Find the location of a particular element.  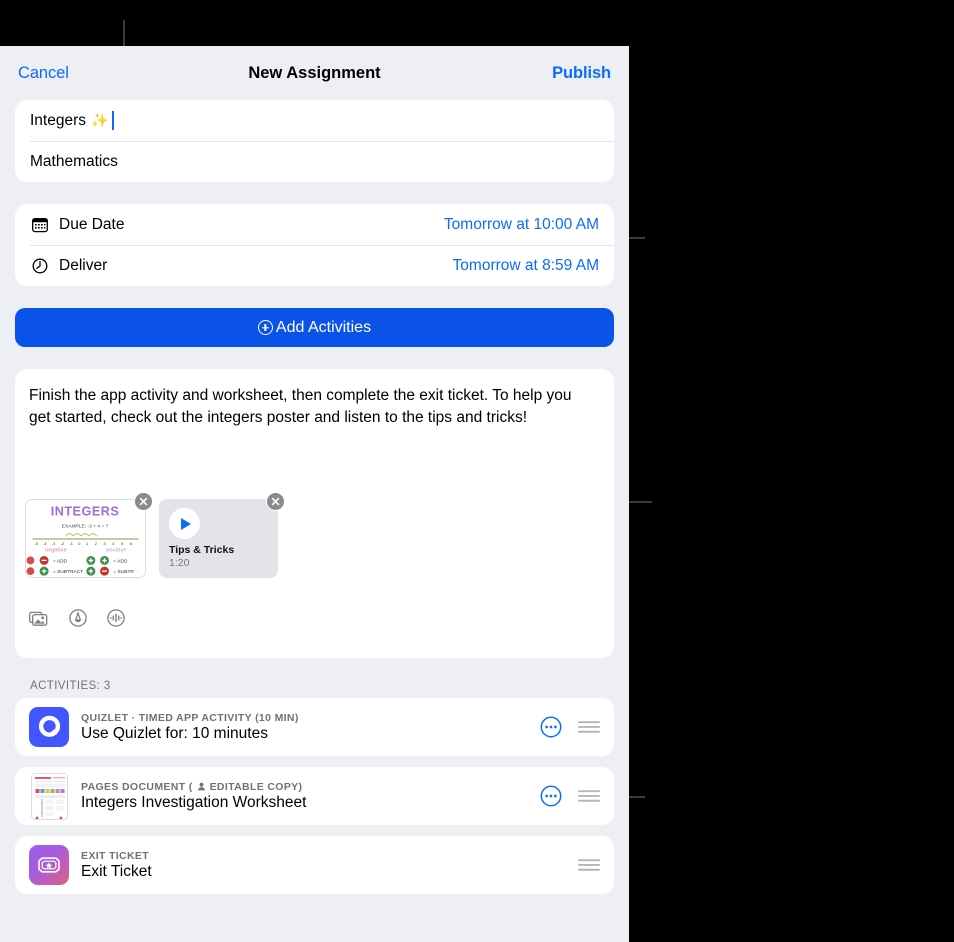

callout-bracket-activities-stem is located at coordinates (636, 797).